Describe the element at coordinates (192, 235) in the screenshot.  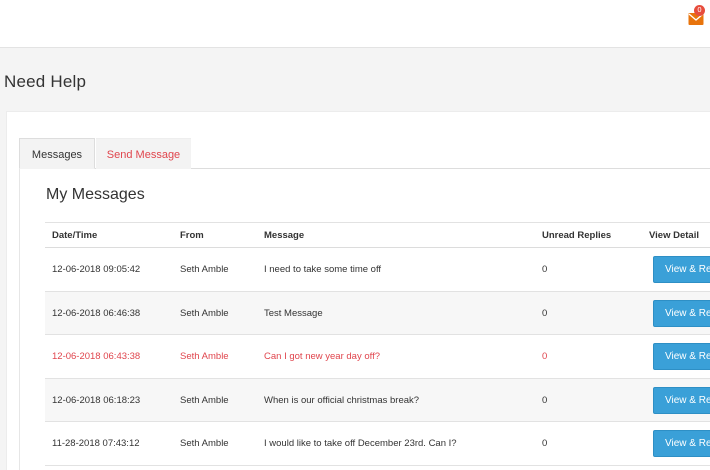
I see `column-header-from: From` at that location.